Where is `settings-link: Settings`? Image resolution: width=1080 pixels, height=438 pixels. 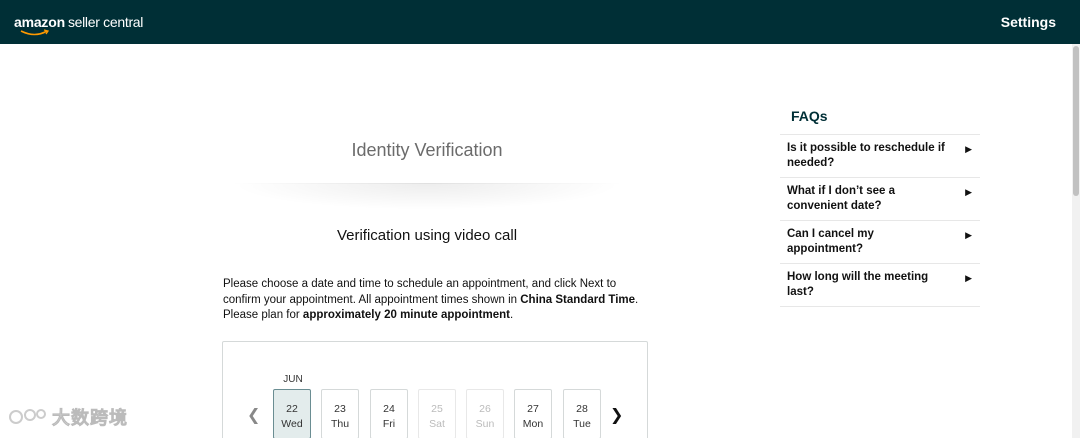 settings-link: Settings is located at coordinates (1028, 22).